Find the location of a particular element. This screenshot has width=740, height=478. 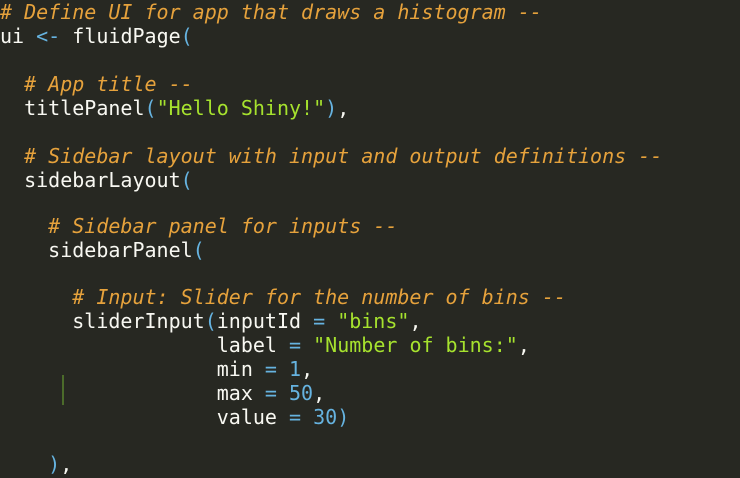

code-line-4: titlePanel("Hello Shiny!"), is located at coordinates (174, 108).